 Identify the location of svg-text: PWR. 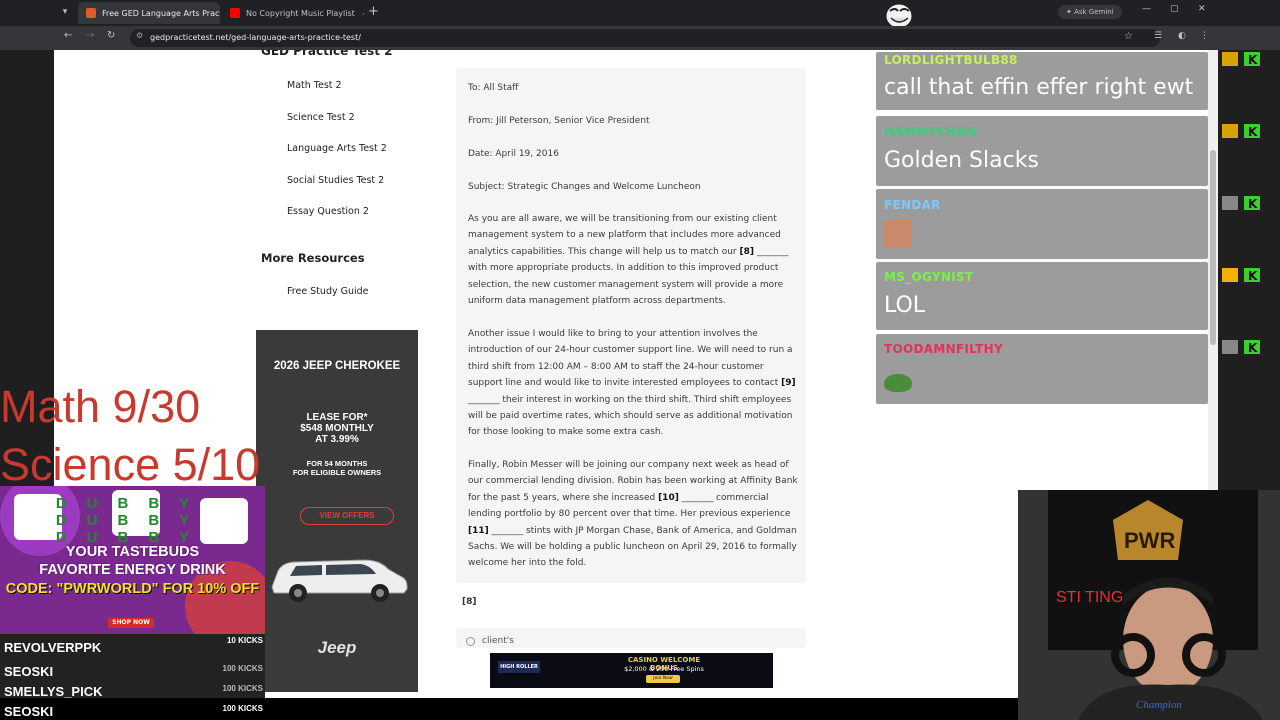
(1149, 540).